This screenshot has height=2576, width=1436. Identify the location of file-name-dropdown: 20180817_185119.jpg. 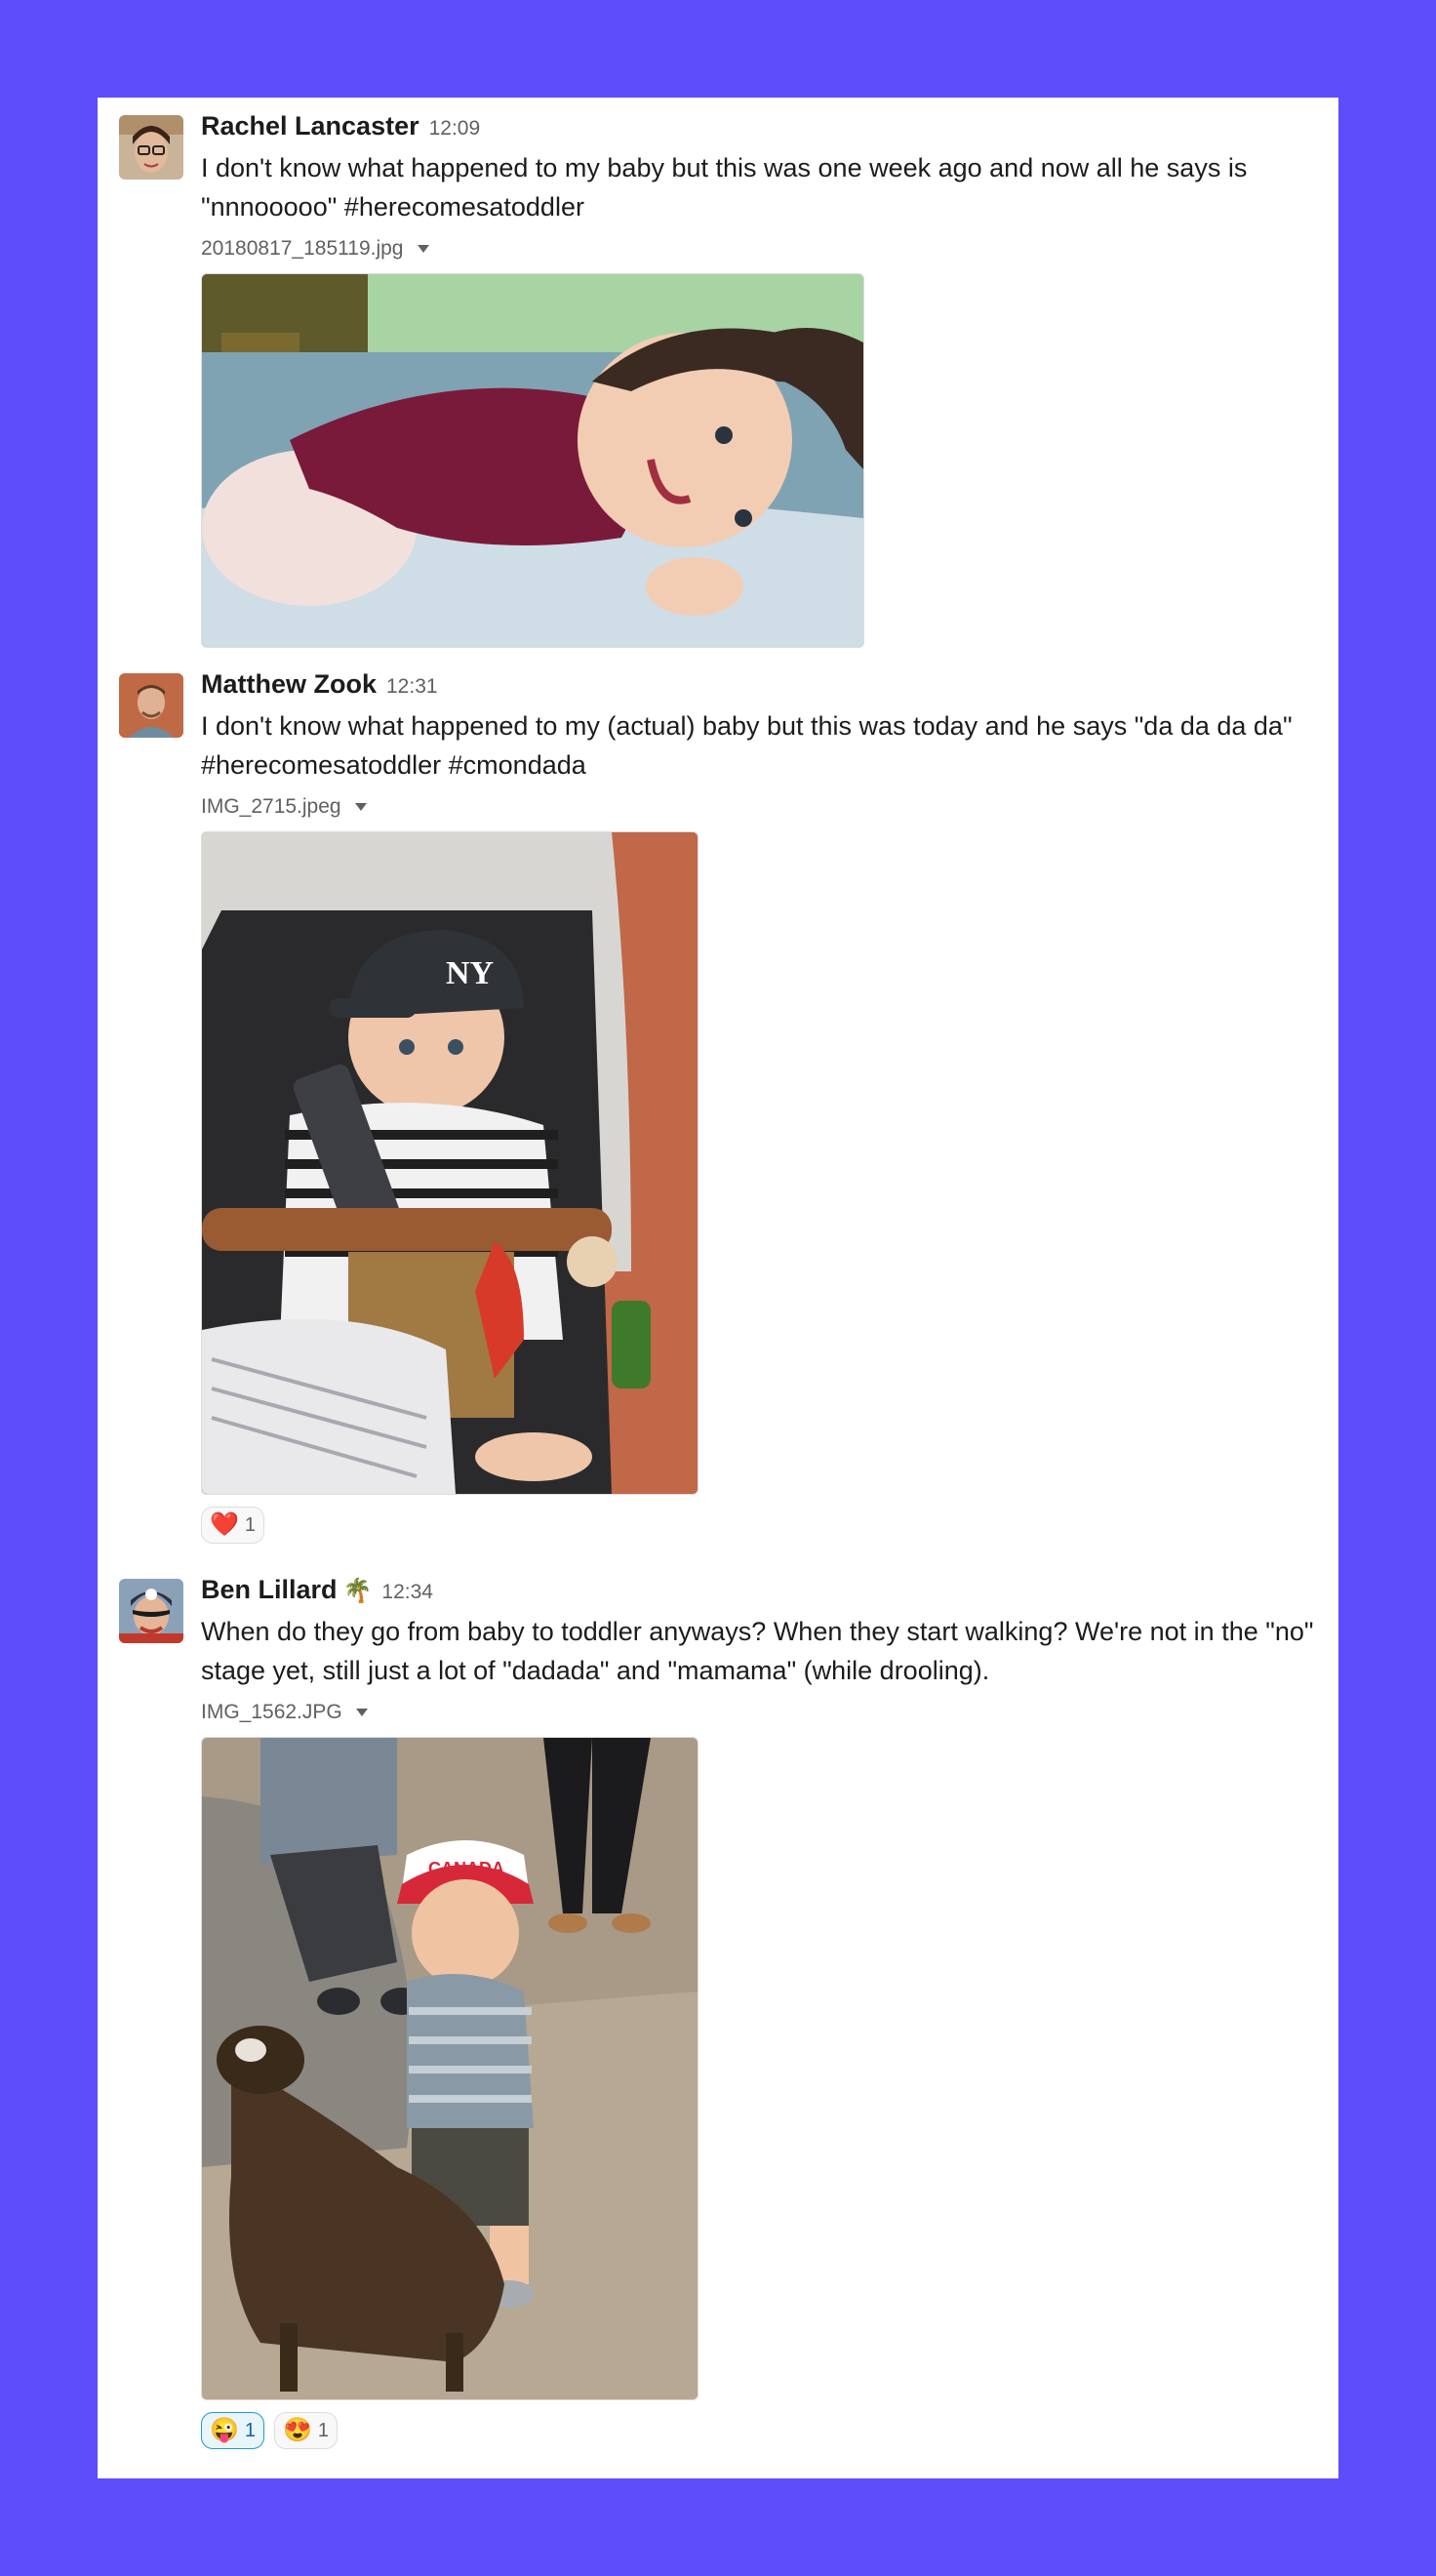
(763, 248).